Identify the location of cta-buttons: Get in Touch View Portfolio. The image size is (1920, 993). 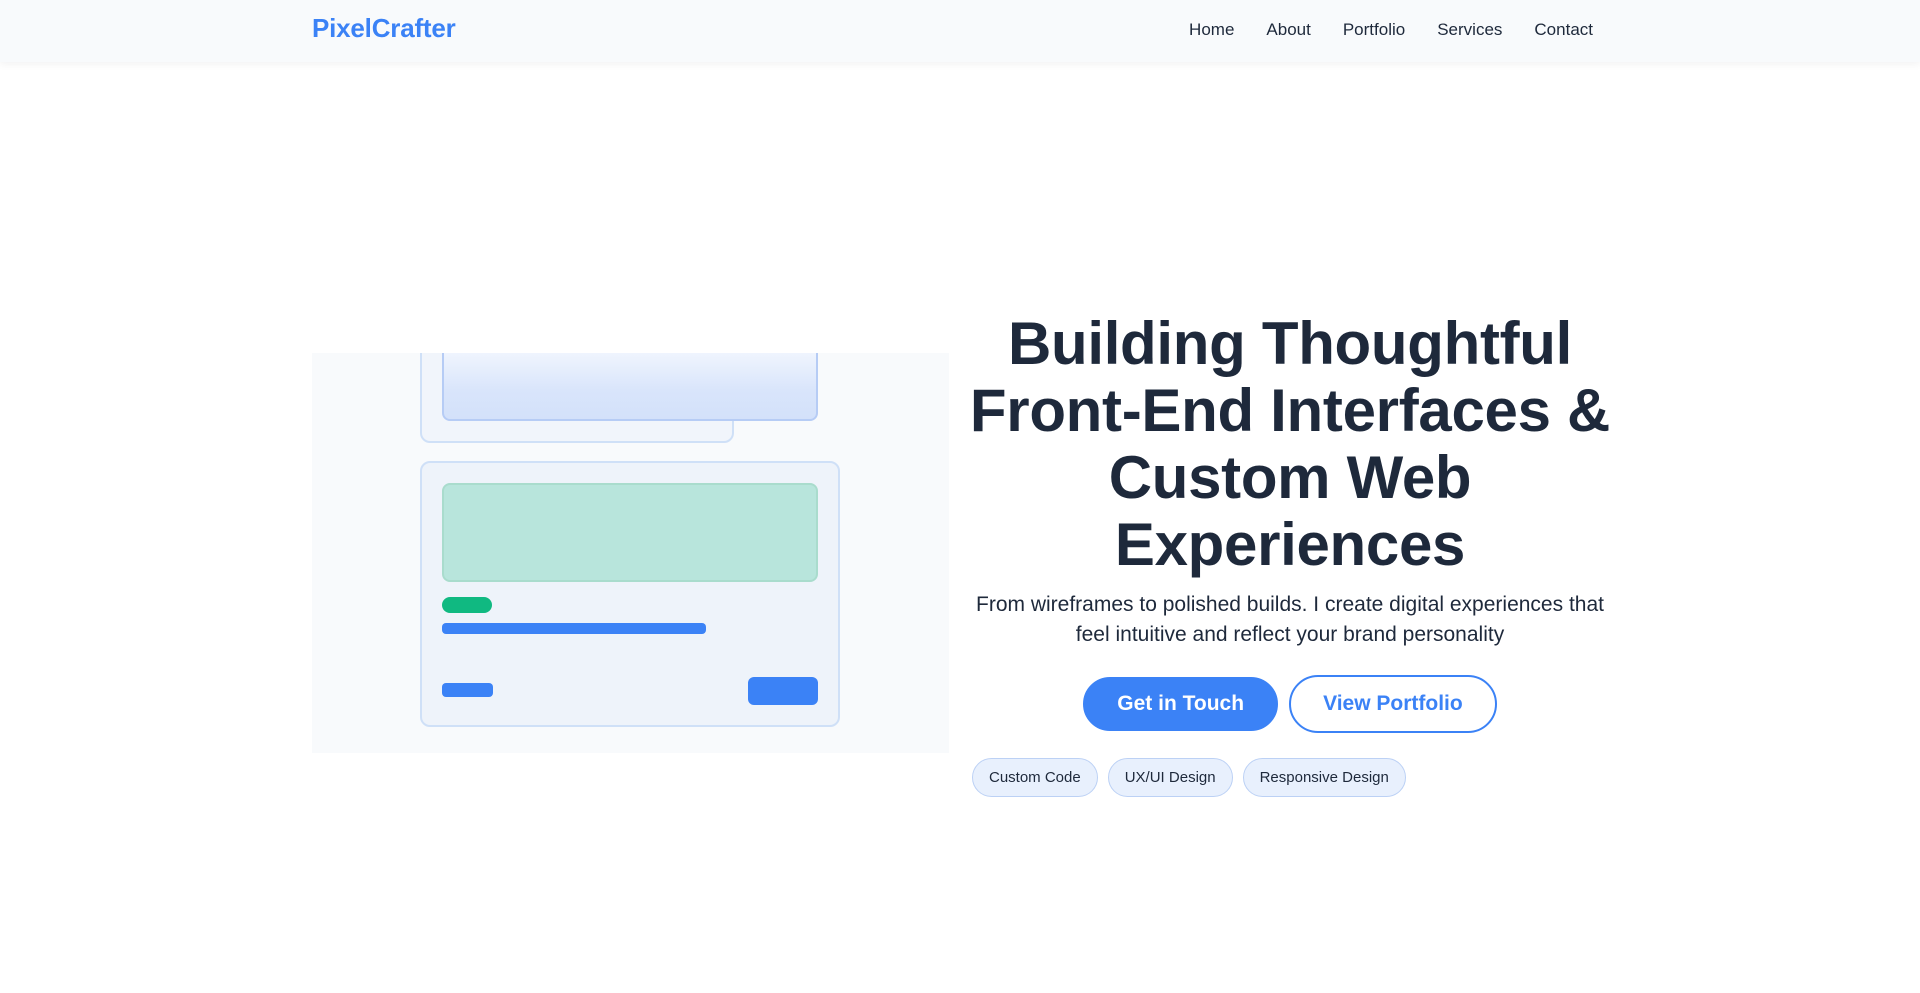
(1290, 704).